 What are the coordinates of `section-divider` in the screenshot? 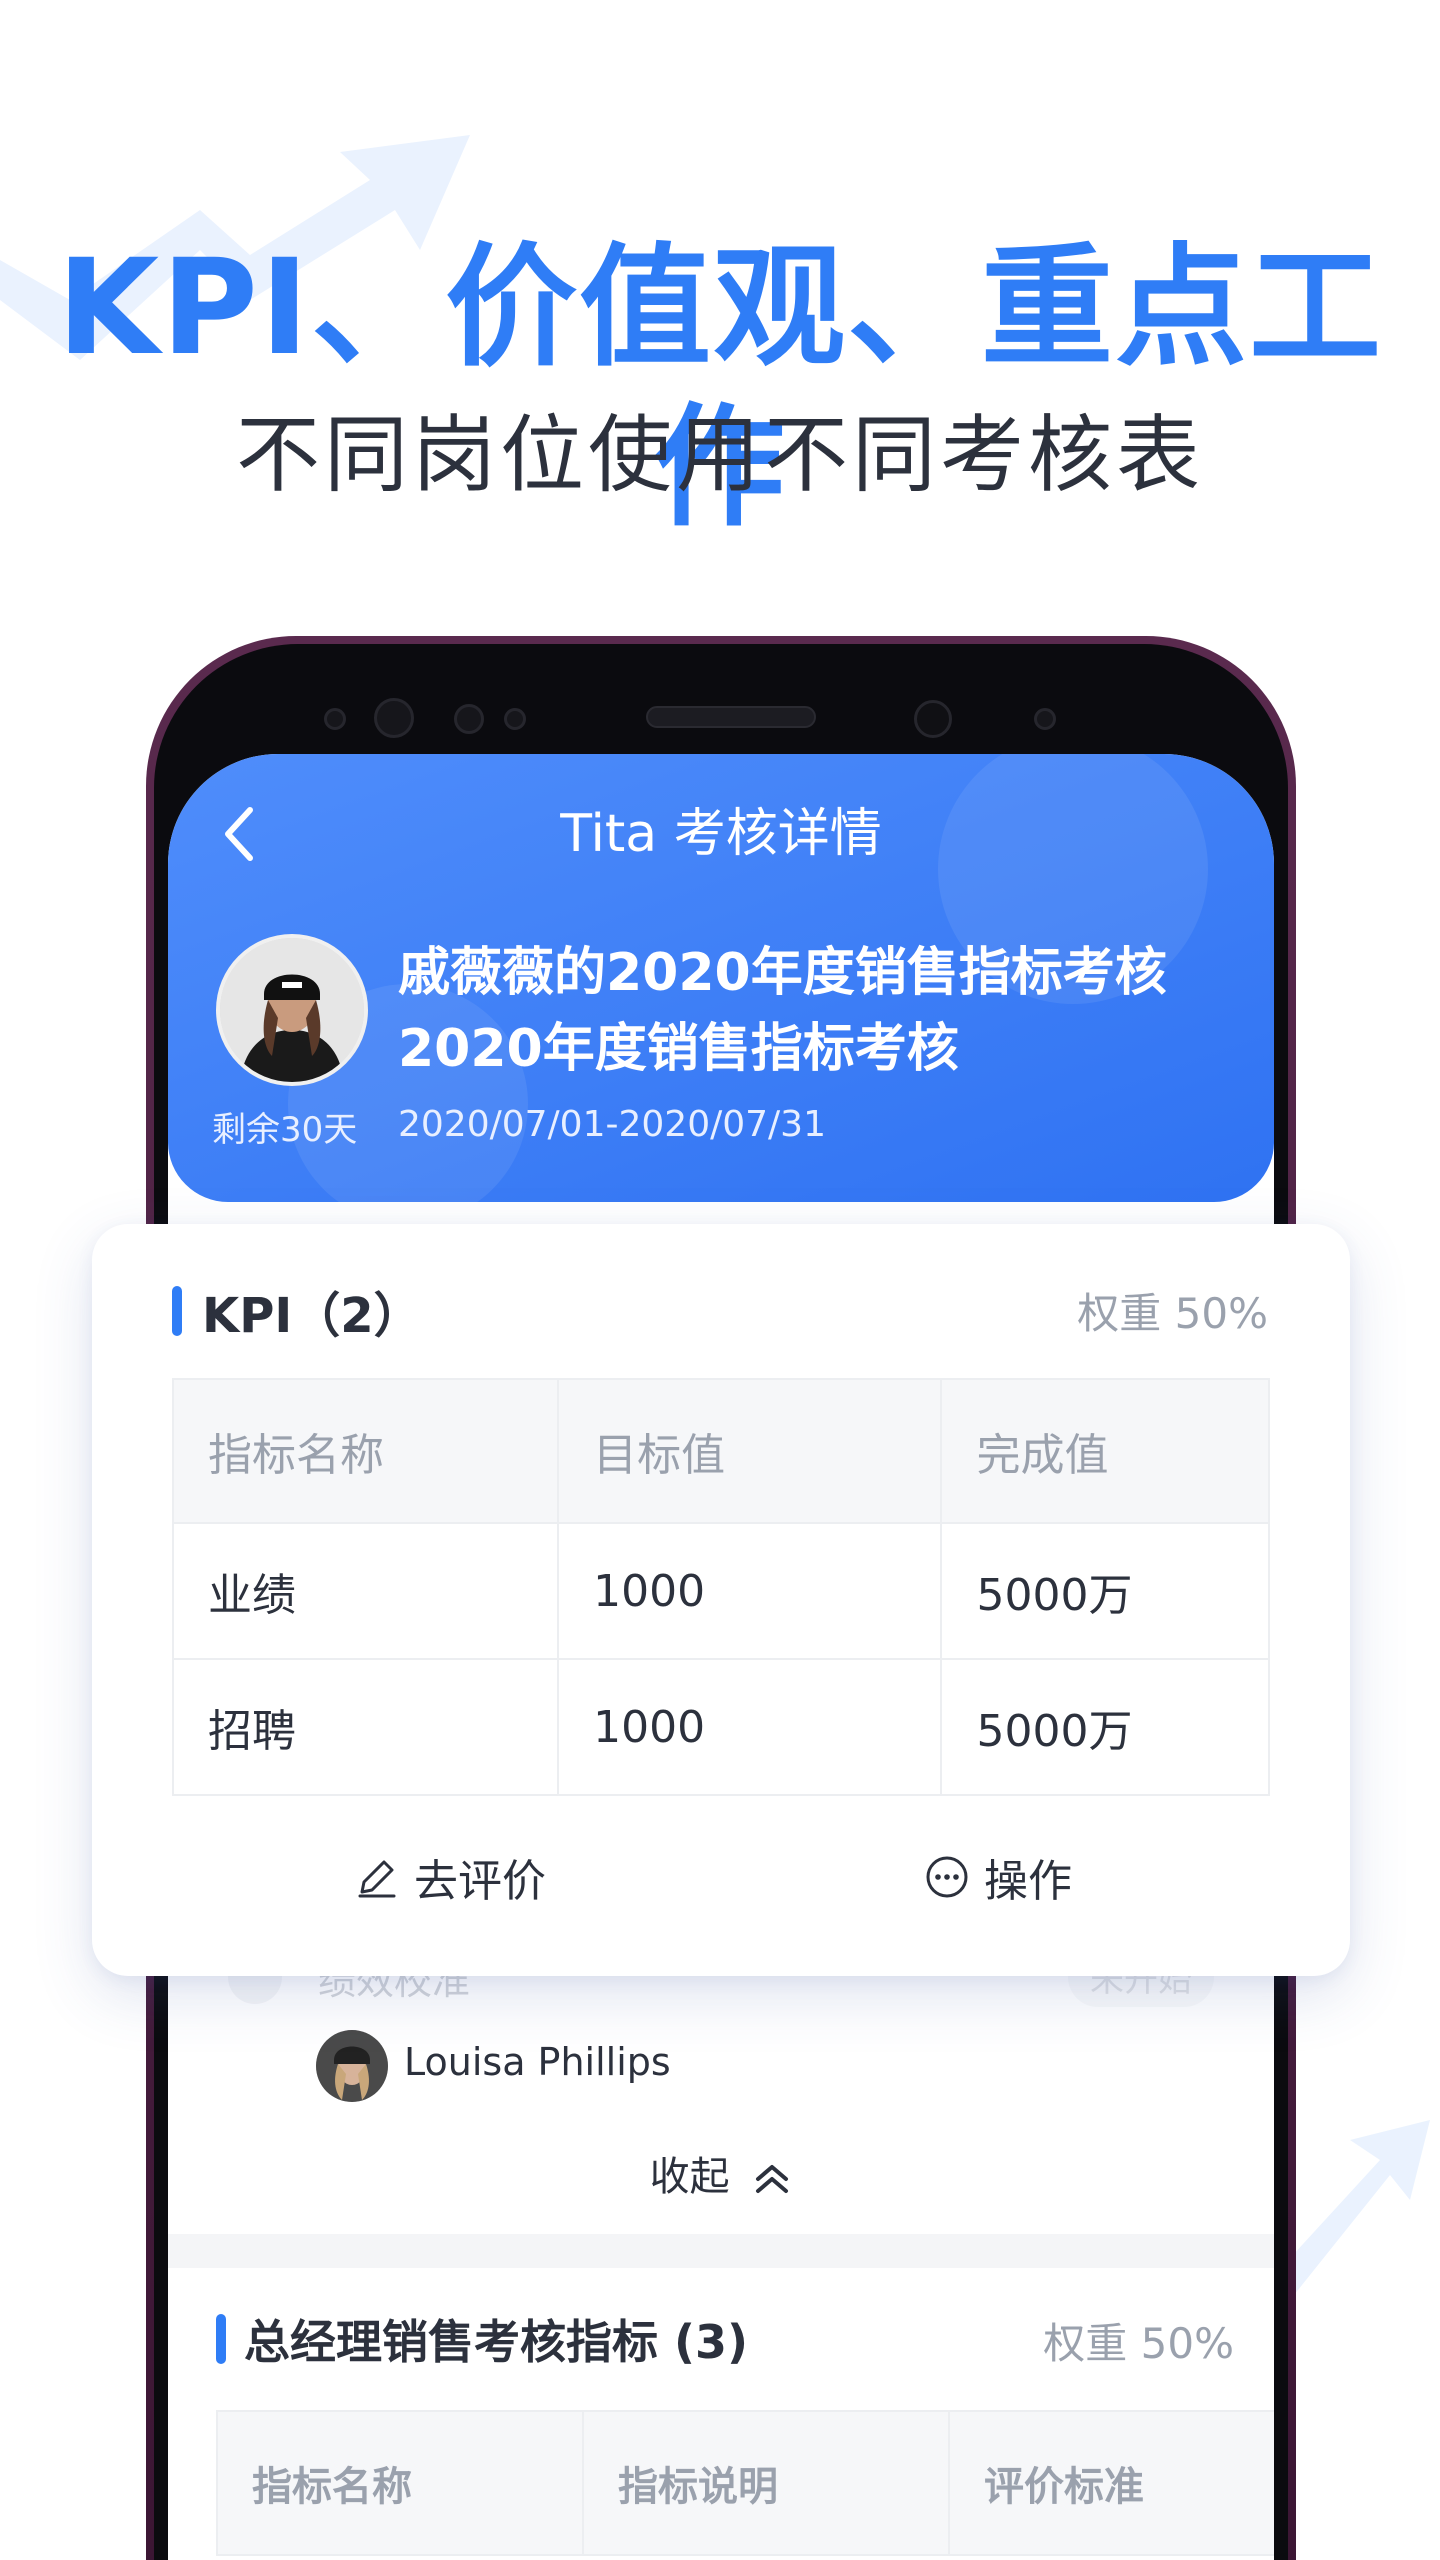 It's located at (721, 2251).